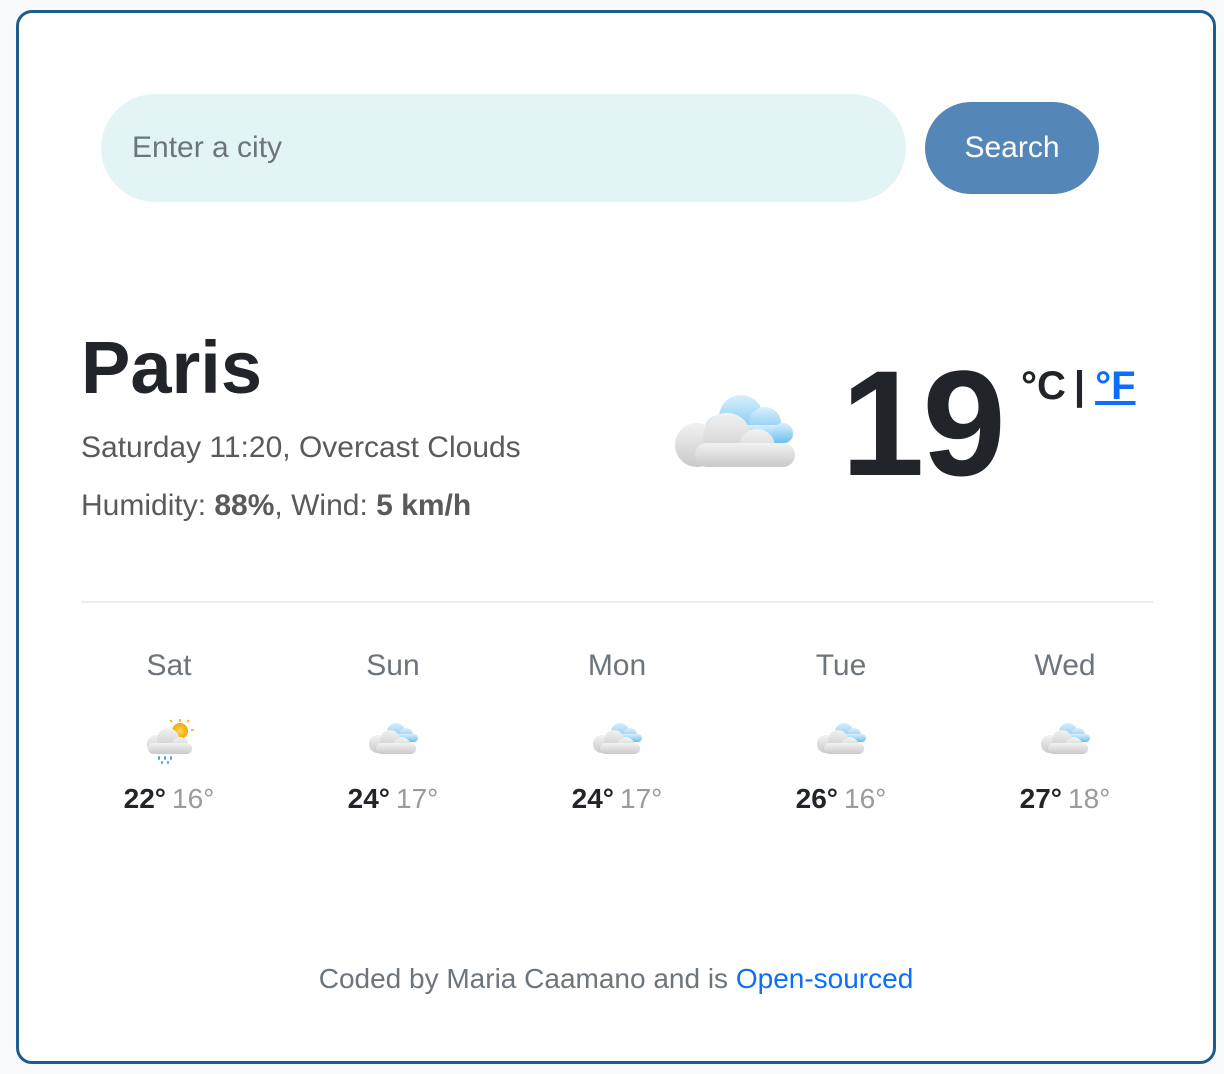 The height and width of the screenshot is (1074, 1224). I want to click on forecast-day: Sun 24° 17°, so click(393, 751).